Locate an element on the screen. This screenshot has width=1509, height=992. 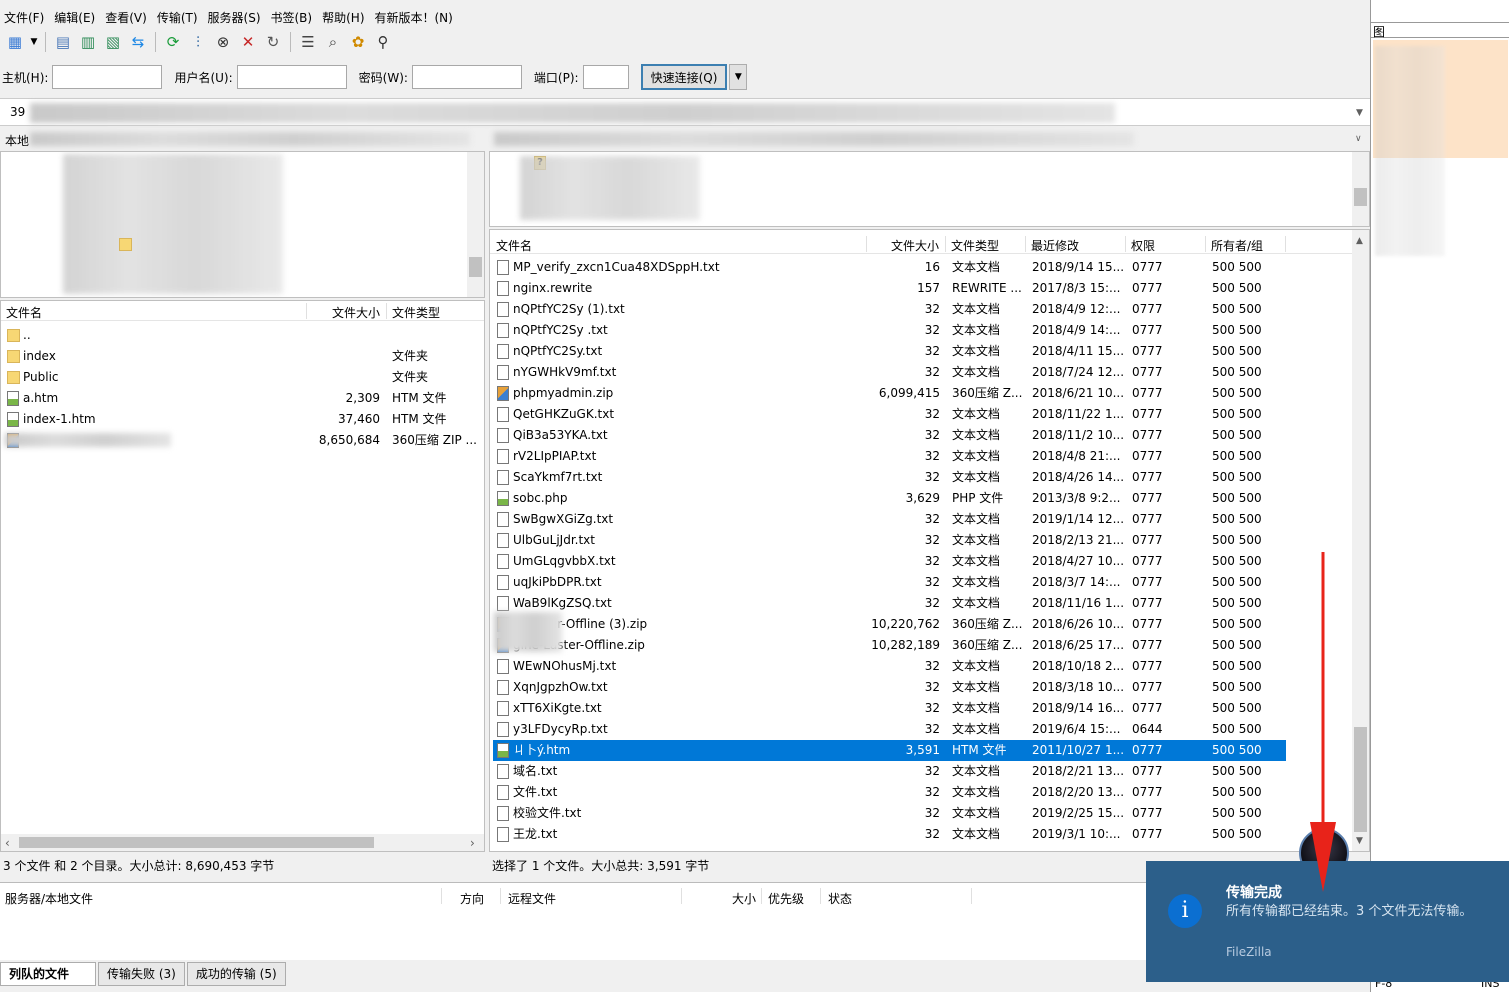
queue-col-status: 状态 is located at coordinates (840, 898).